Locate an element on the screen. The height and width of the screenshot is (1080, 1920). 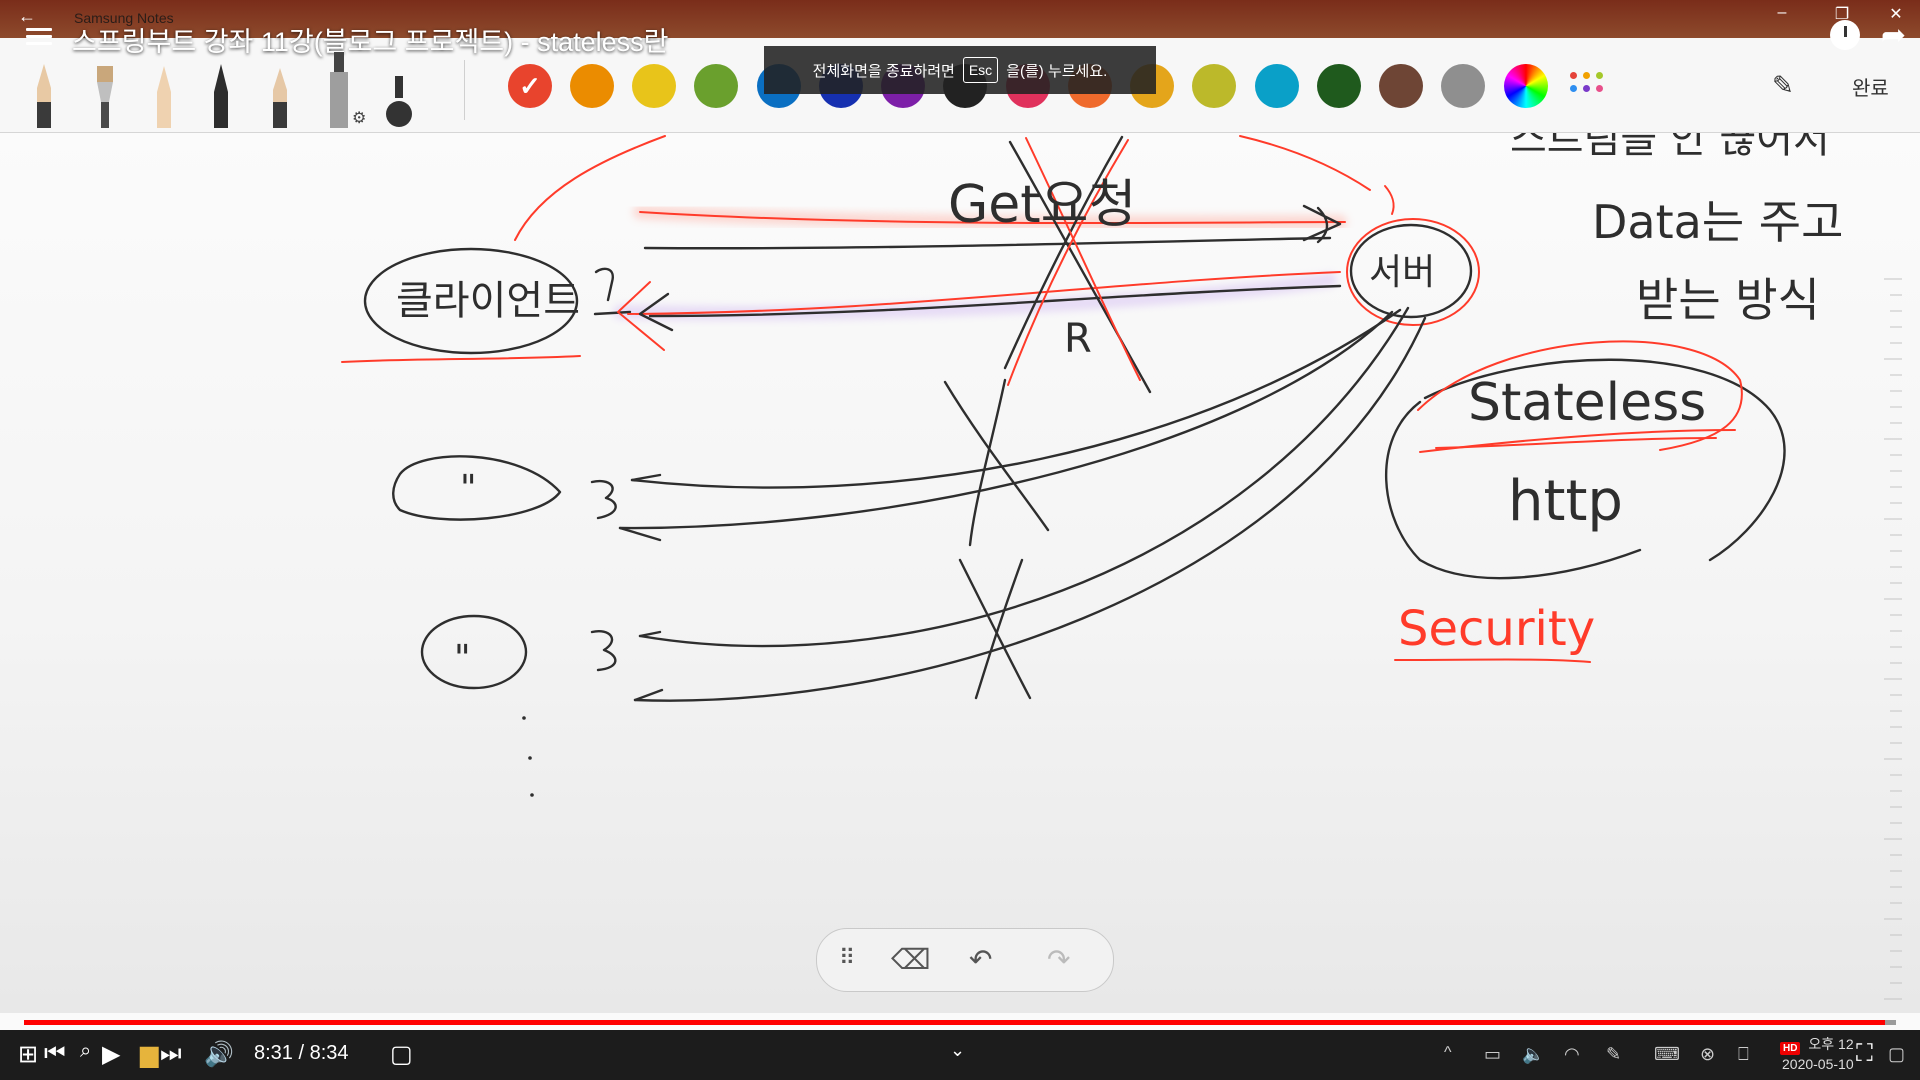
undo-icon: ↶ is located at coordinates (980, 959).